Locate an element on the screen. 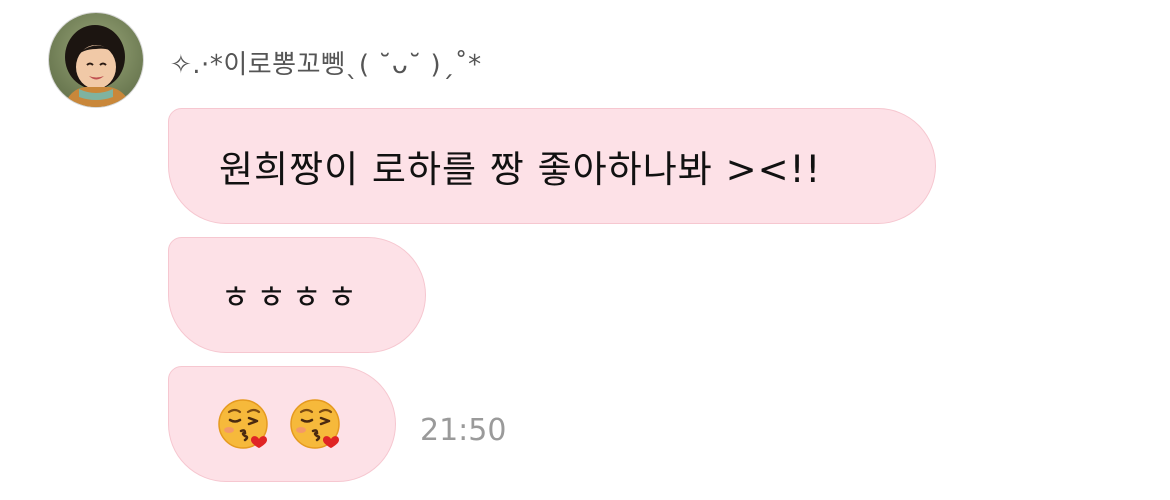 Image resolution: width=1170 pixels, height=500 pixels. profile-photo-icon is located at coordinates (96, 60).